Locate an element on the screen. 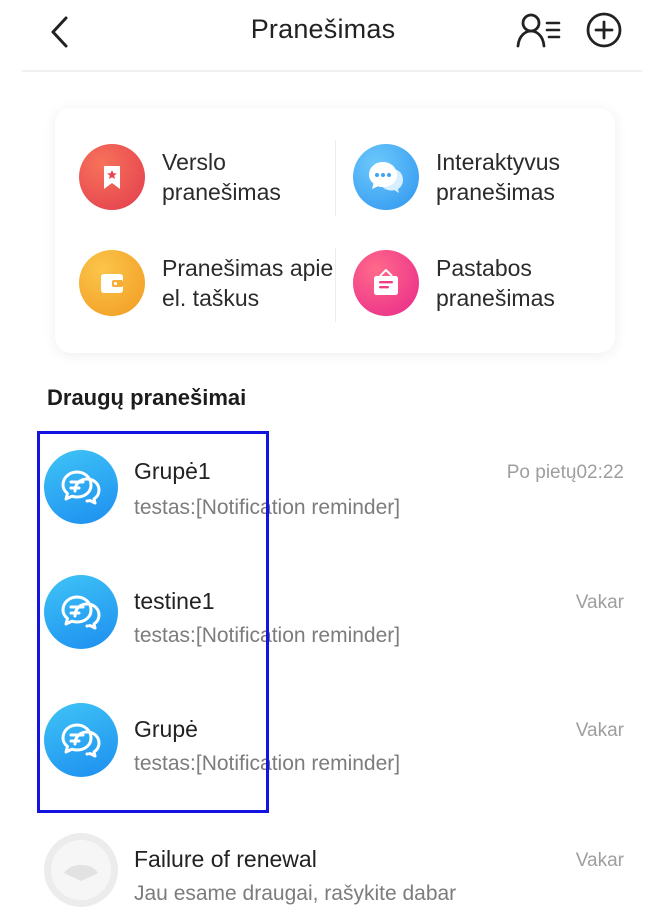  conversation-preview: Jau esame draugai, rašykite dabar is located at coordinates (295, 893).